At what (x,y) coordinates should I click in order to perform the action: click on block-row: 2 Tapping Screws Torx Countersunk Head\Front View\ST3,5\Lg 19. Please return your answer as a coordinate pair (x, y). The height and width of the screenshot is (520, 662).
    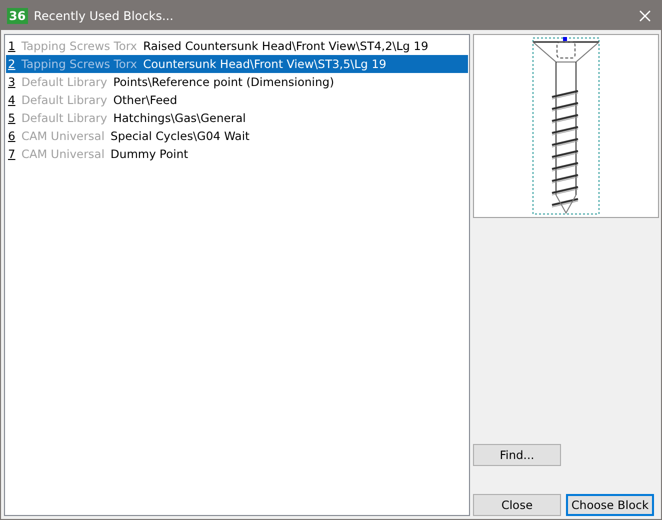
    Looking at the image, I should click on (237, 64).